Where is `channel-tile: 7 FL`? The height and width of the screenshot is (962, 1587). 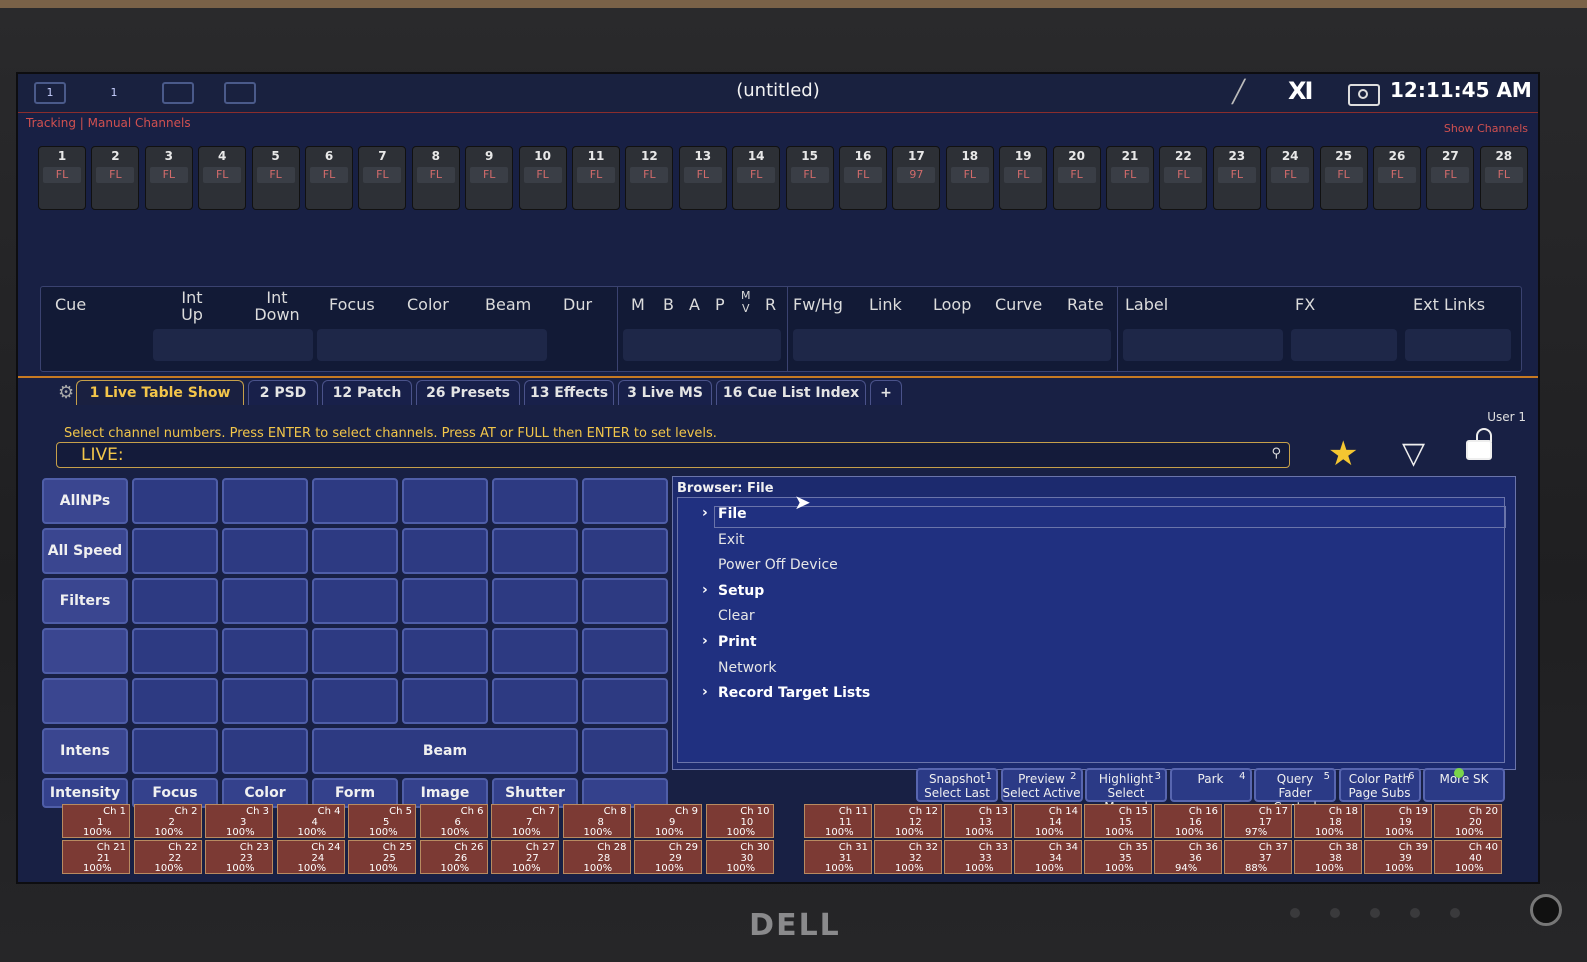 channel-tile: 7 FL is located at coordinates (382, 178).